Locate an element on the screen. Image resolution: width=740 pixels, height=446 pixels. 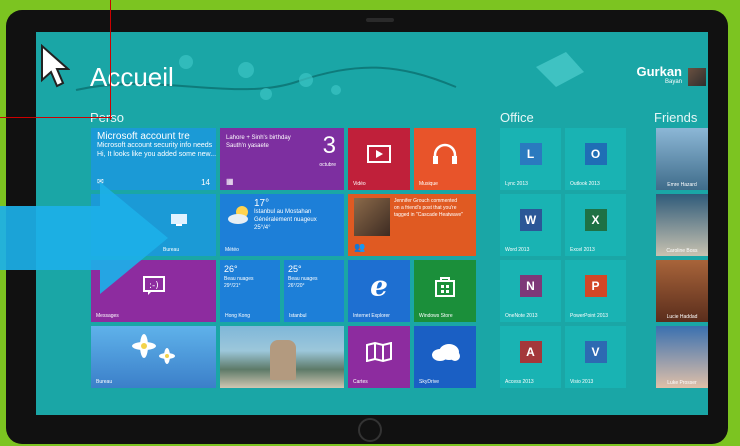
mail-title: Microsoft account tre is located at coordinates (143, 136).